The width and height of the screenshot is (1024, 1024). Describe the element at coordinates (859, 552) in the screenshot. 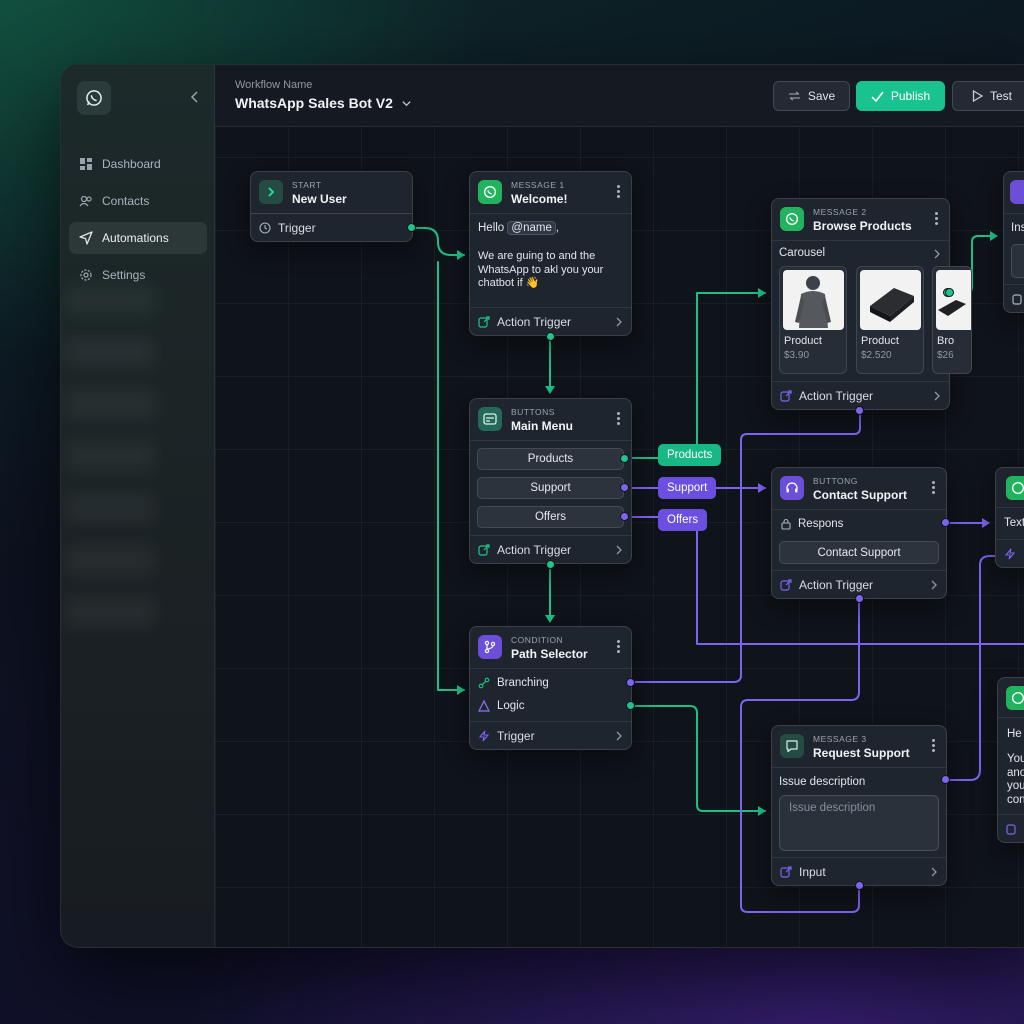

I see `contact-support-button: Contact Support` at that location.